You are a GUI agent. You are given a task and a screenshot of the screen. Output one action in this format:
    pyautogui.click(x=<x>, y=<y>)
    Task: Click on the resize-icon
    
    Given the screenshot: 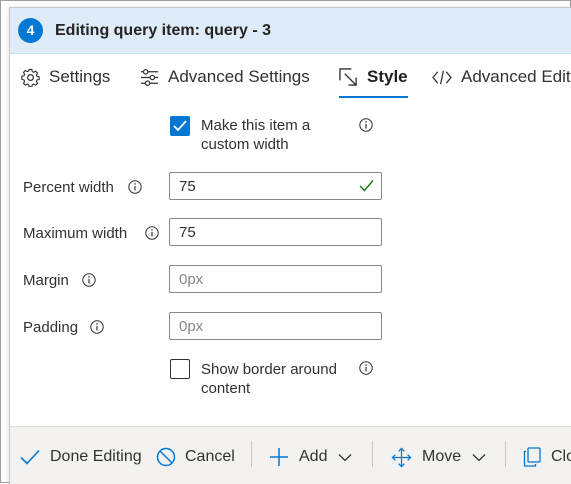 What is the action you would take?
    pyautogui.click(x=348, y=76)
    